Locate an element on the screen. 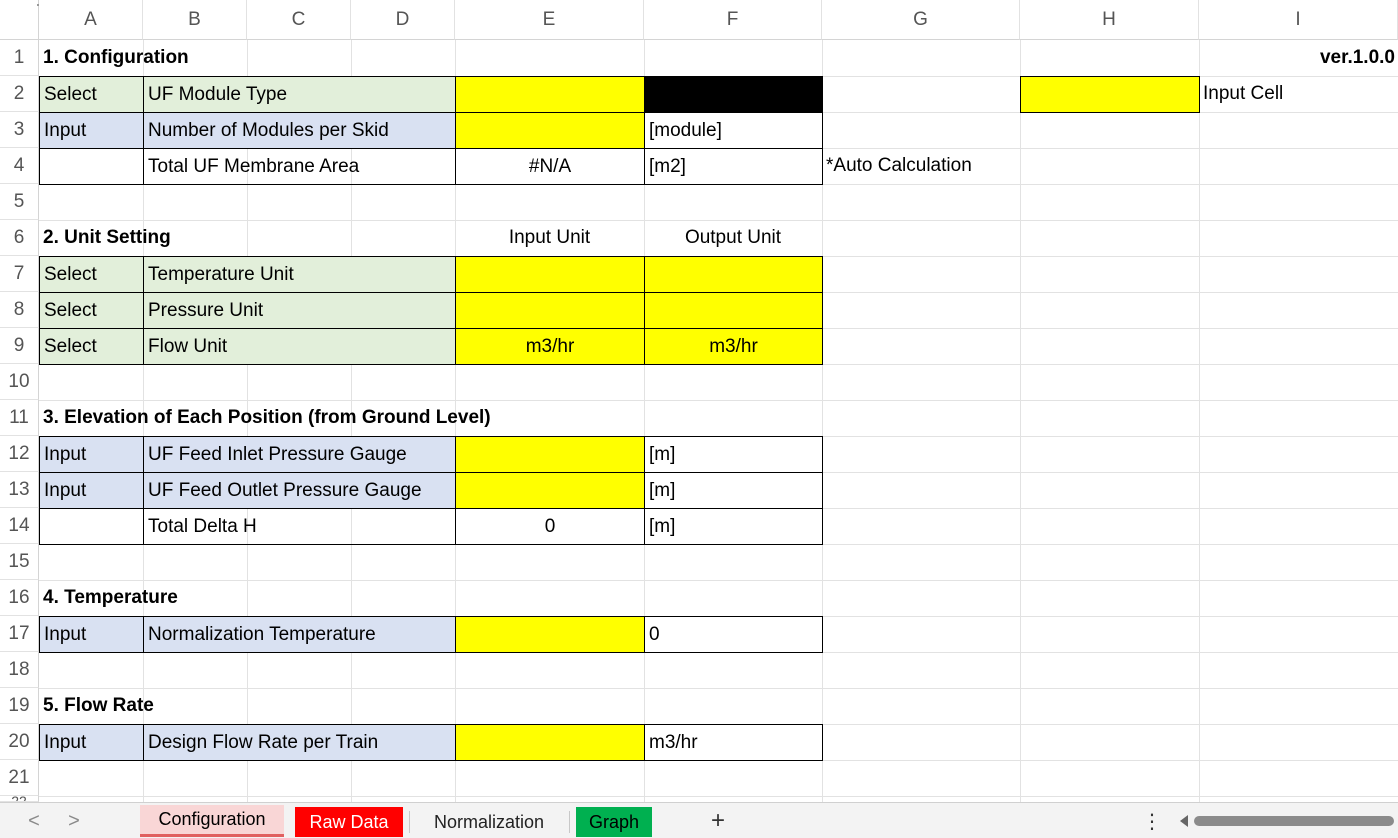 This screenshot has width=1398, height=838. cell-a9: Select is located at coordinates (91, 346).